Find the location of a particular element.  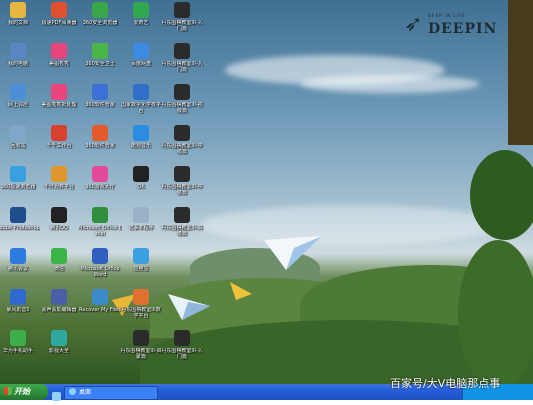

desktop-shortcut: 影视大全 is located at coordinates (59, 351).